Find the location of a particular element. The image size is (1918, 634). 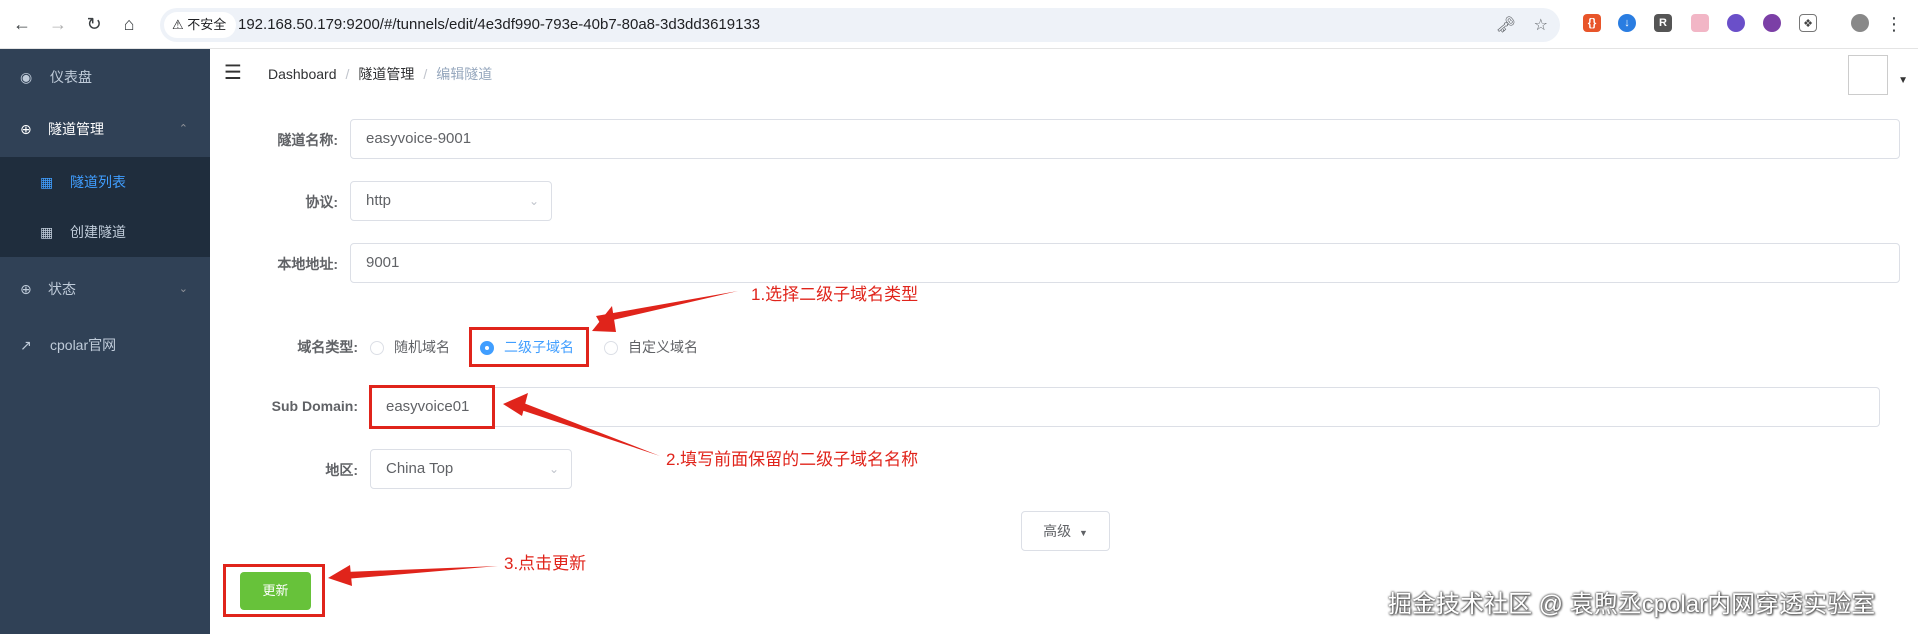

sidebar-item-dashboard: ◉ 仪表盘 is located at coordinates (105, 77).